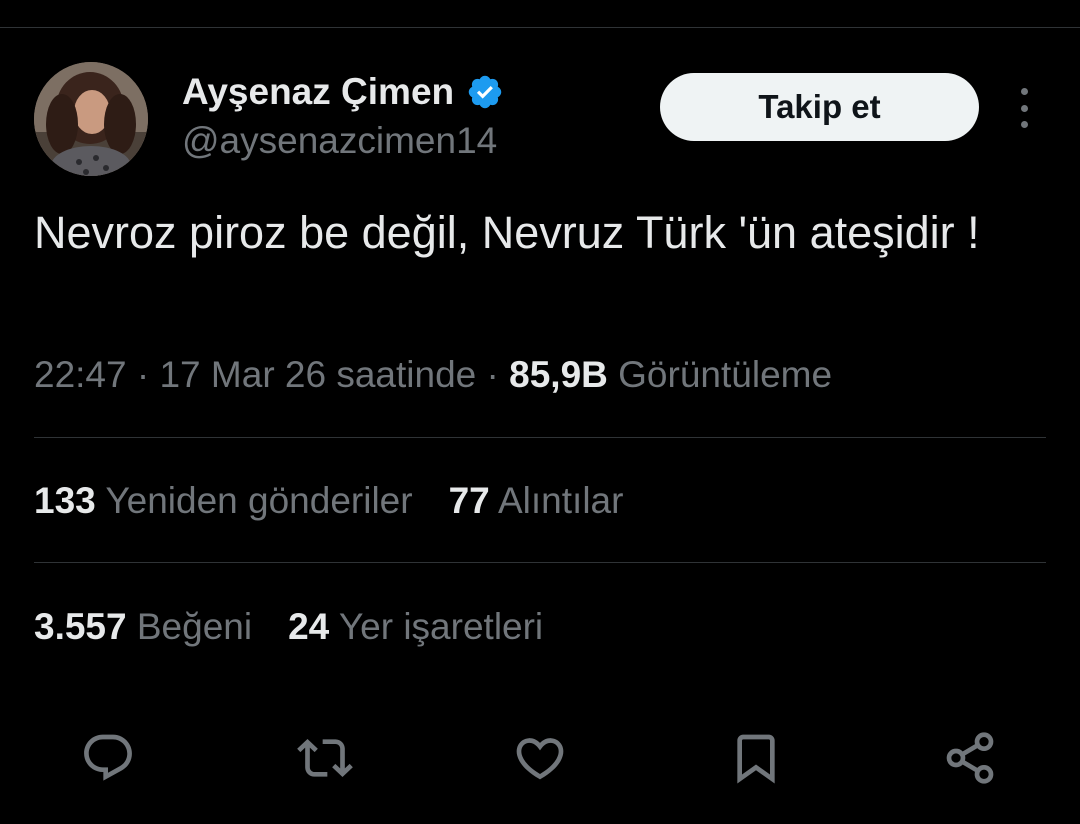 The image size is (1080, 824). Describe the element at coordinates (441, 626) in the screenshot. I see `bookmarks-label: Yer işaretleri` at that location.